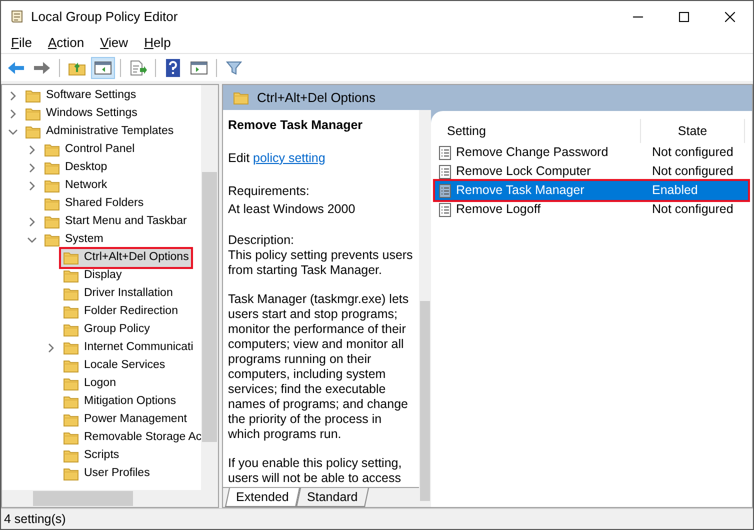  What do you see at coordinates (292, 200) in the screenshot?
I see `requirements-text: Requirements: At least Windows 2000` at bounding box center [292, 200].